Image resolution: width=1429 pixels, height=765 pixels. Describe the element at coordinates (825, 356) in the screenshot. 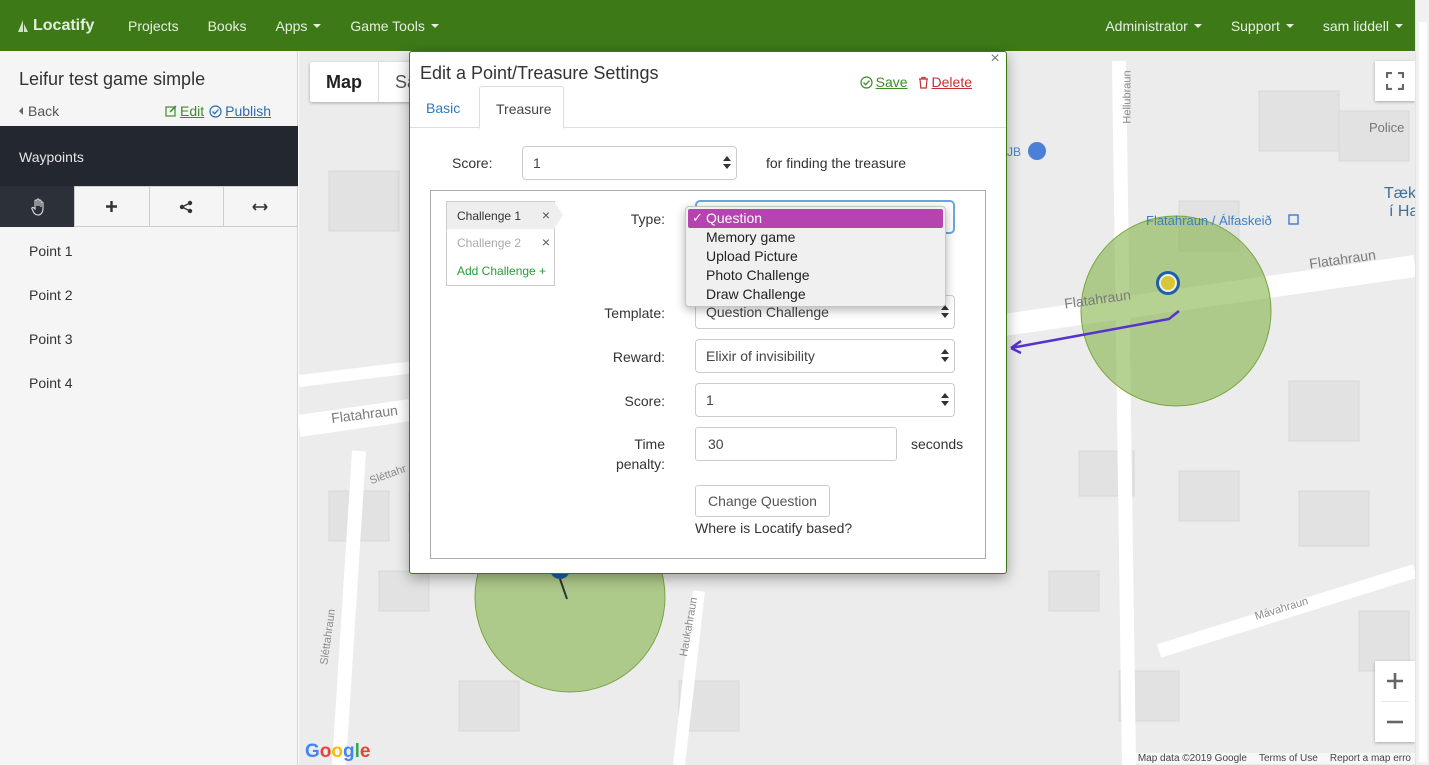

I see `reward-select: Elixir of invisibility` at that location.